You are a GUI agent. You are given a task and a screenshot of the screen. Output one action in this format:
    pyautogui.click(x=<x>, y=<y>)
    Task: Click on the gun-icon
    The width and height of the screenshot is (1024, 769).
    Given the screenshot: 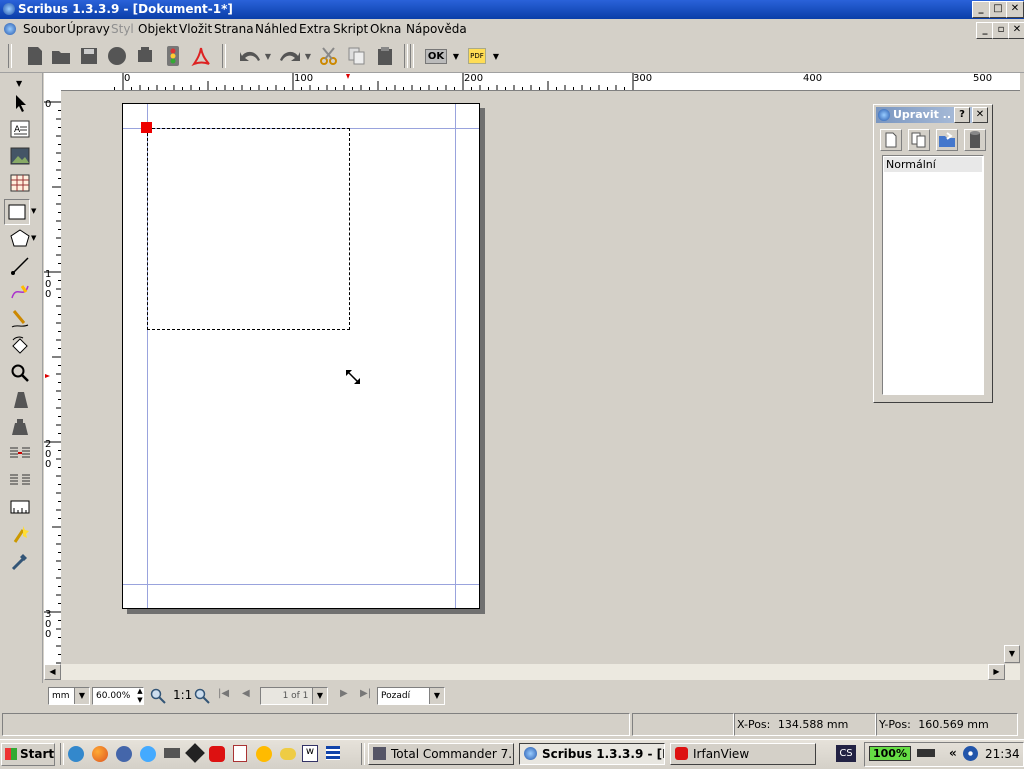 What is the action you would take?
    pyautogui.click(x=172, y=753)
    